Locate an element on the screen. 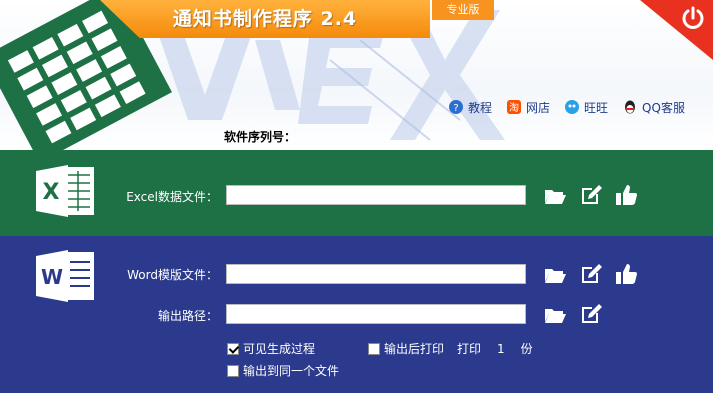  visible-process-checkbox is located at coordinates (233, 348).